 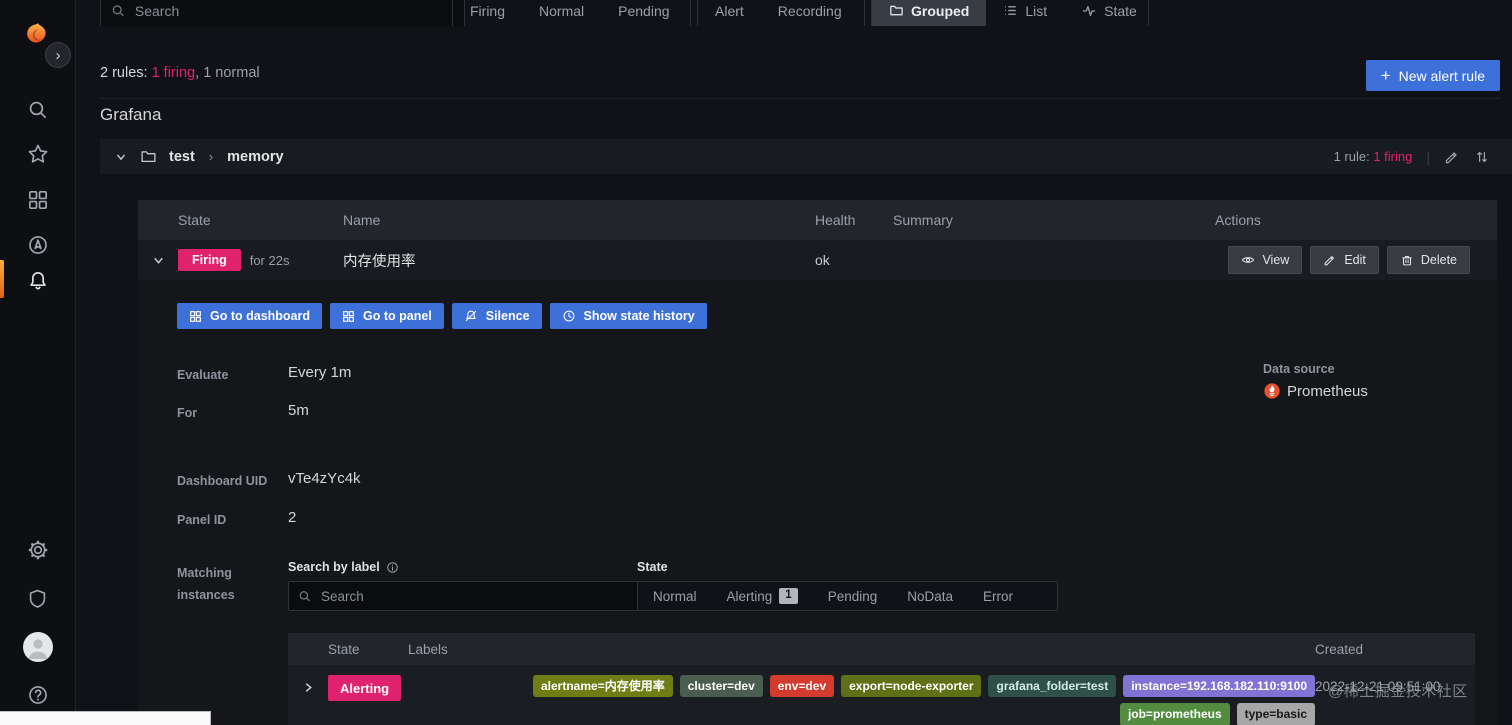 What do you see at coordinates (1344, 260) in the screenshot?
I see `edit-button: Edit` at bounding box center [1344, 260].